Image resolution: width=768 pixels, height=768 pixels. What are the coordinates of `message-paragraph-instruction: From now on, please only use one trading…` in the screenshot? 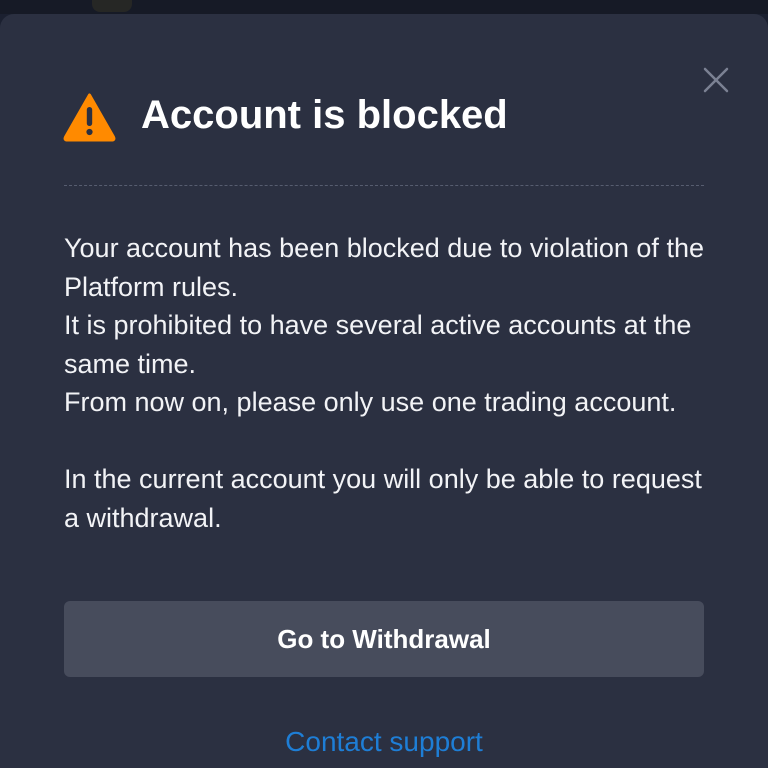 It's located at (370, 402).